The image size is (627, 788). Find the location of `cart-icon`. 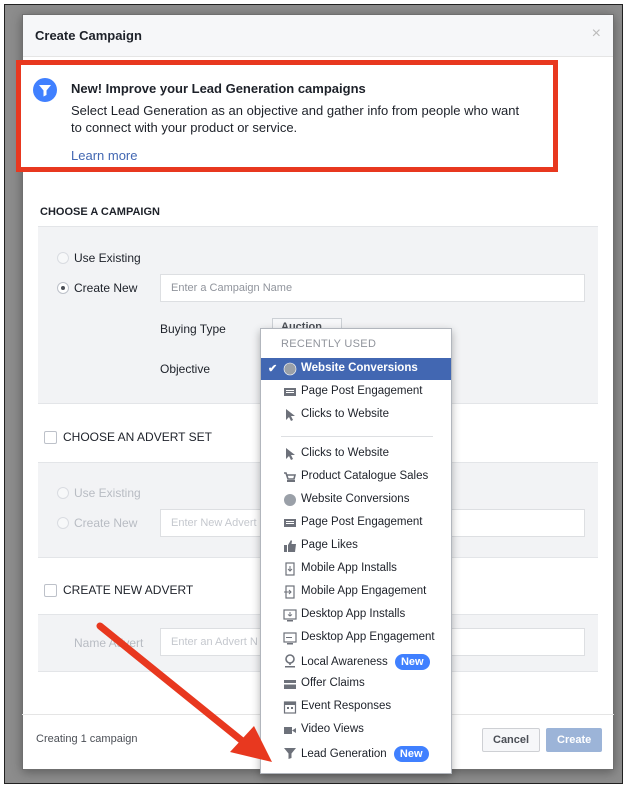

cart-icon is located at coordinates (290, 477).